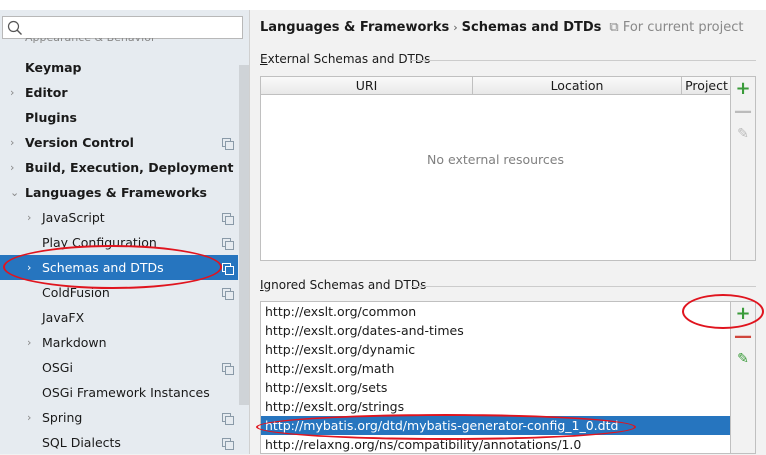  What do you see at coordinates (495, 159) in the screenshot?
I see `empty-state-text: No external resources` at bounding box center [495, 159].